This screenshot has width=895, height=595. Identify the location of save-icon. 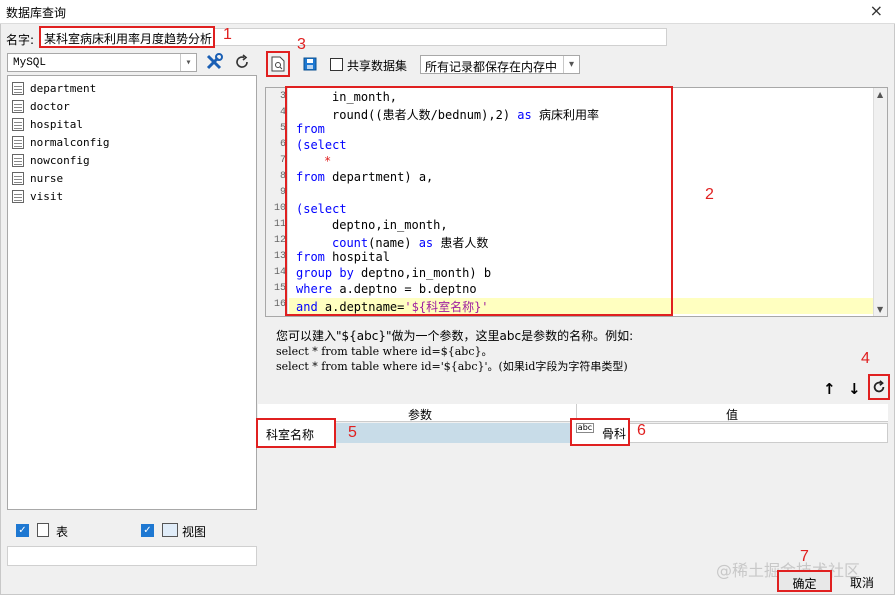
(310, 64).